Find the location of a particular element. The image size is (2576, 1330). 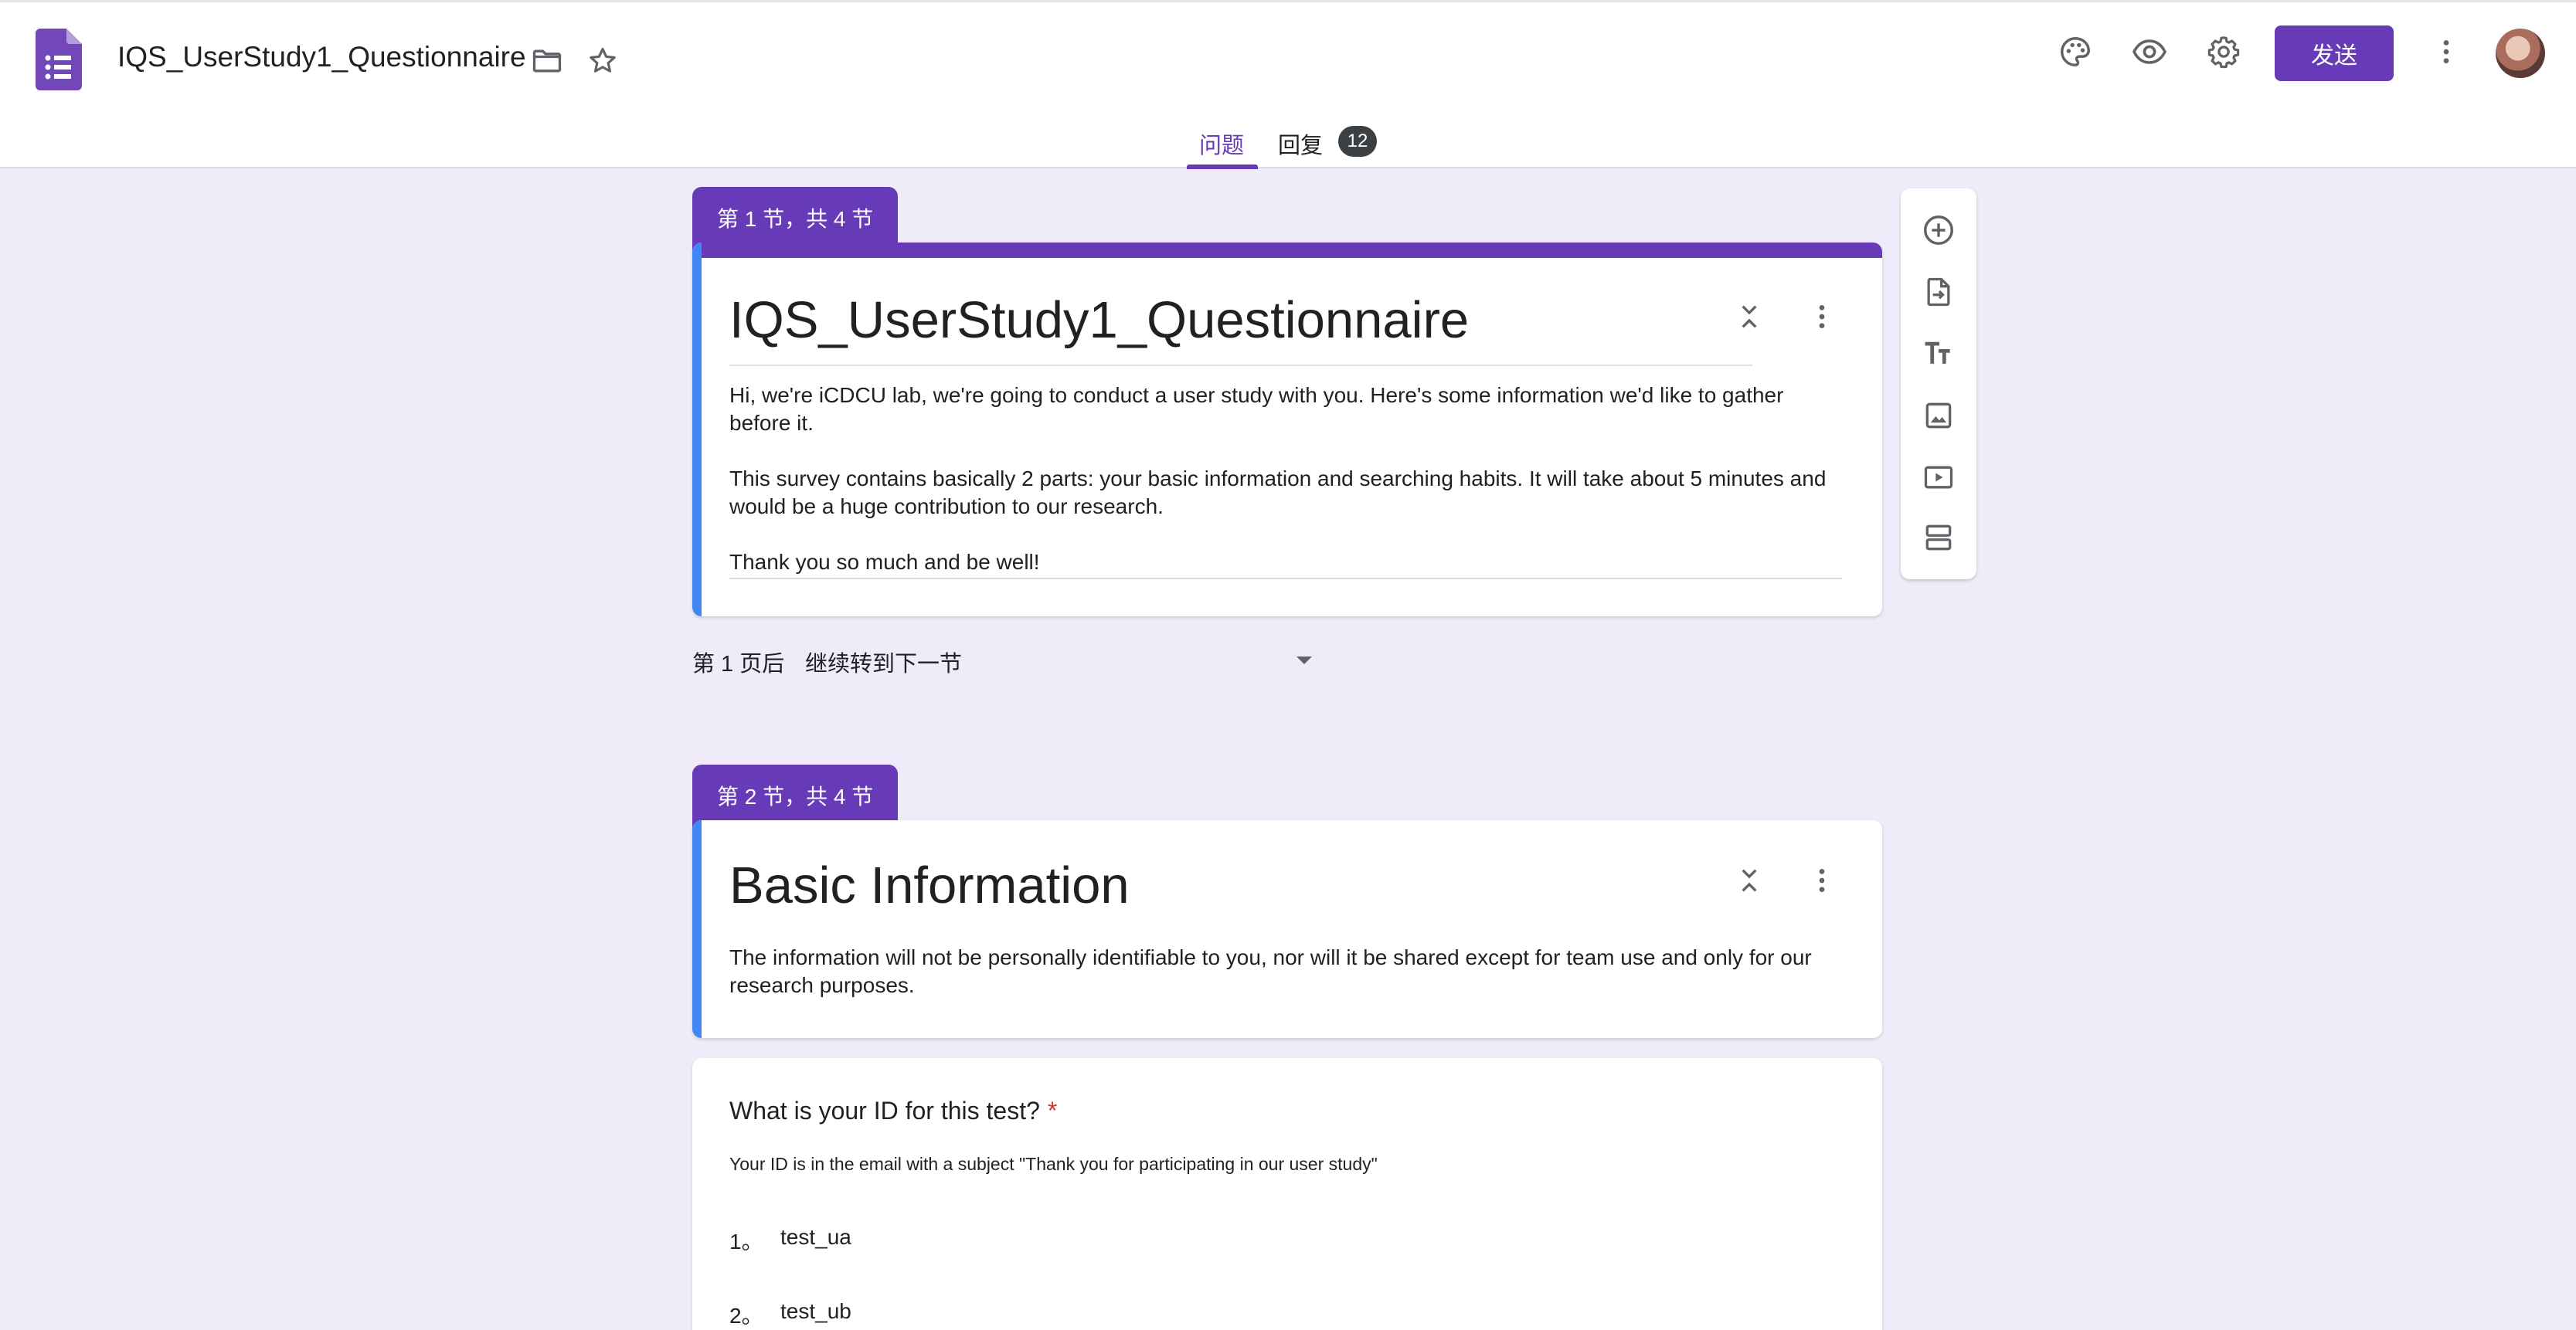

main-tabs: 问题 回复 12 is located at coordinates (1288, 144).